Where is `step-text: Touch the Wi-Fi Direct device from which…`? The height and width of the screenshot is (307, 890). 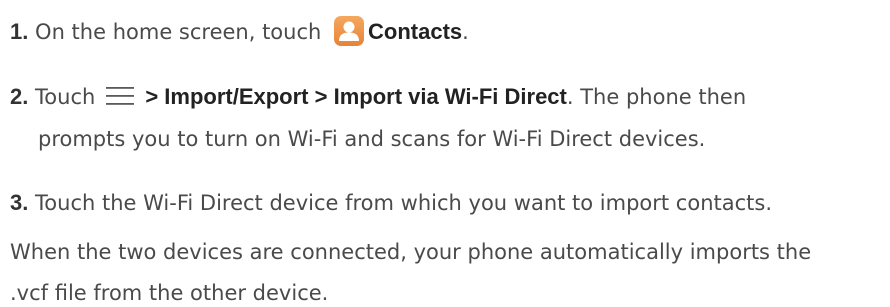 step-text: Touch the Wi-Fi Direct device from which… is located at coordinates (404, 203).